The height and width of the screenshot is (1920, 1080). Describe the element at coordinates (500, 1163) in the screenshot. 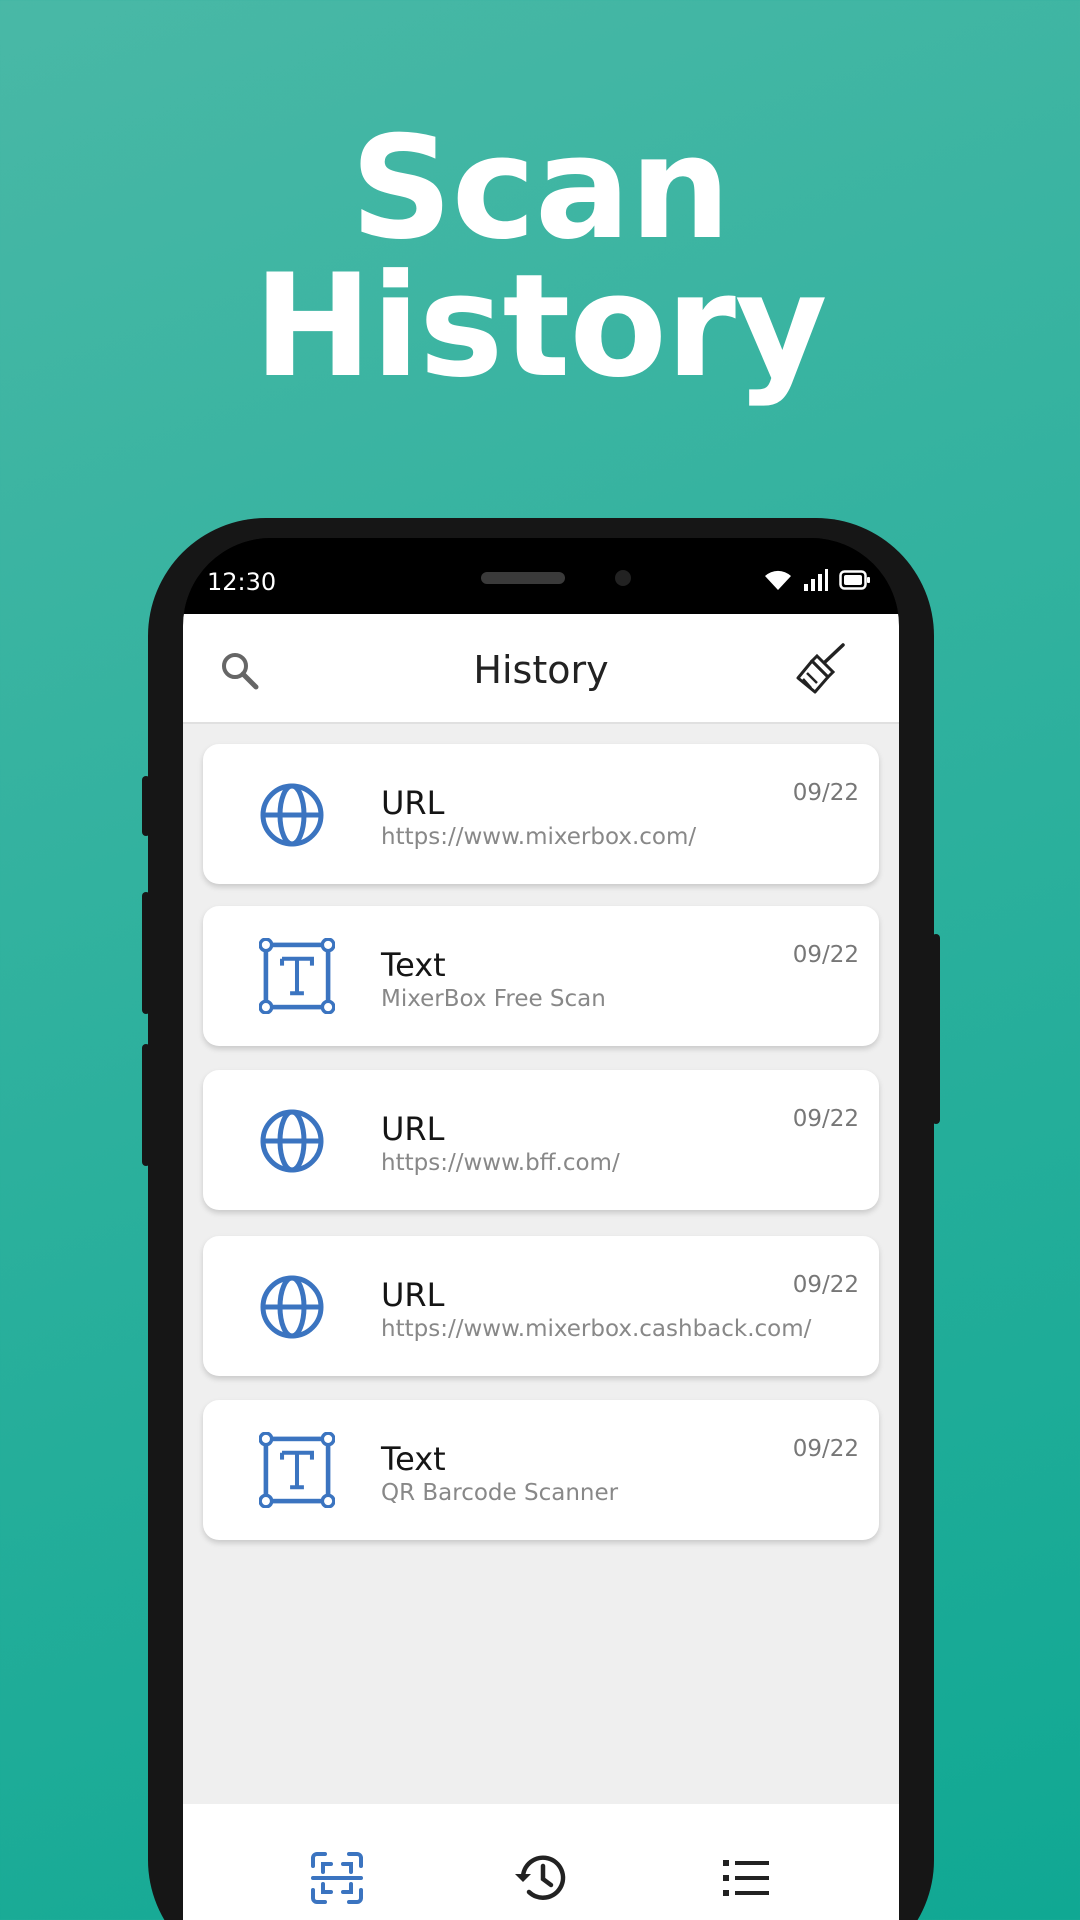

I see `history-item-value: https://www.bff.com/` at that location.